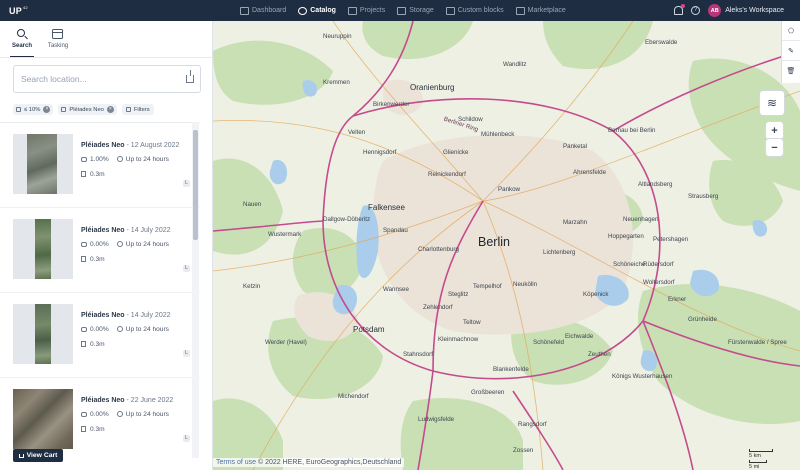 The image size is (800, 470). What do you see at coordinates (791, 71) in the screenshot?
I see `trash-icon: 🗑` at bounding box center [791, 71].